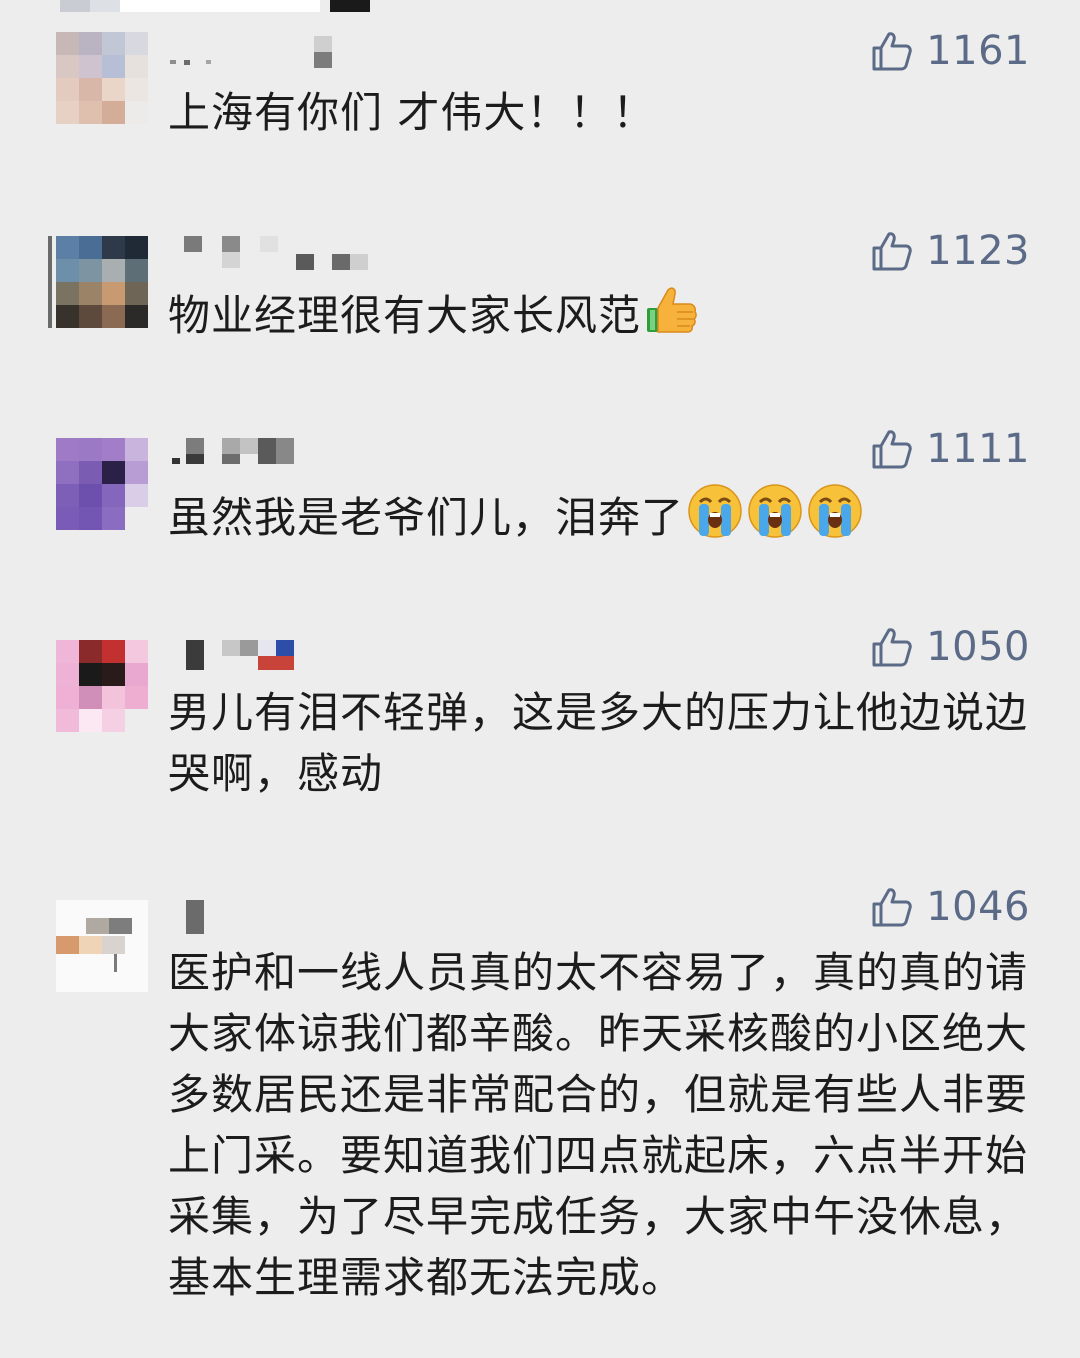 The height and width of the screenshot is (1358, 1080). What do you see at coordinates (978, 449) in the screenshot?
I see `like-count: 1111` at bounding box center [978, 449].